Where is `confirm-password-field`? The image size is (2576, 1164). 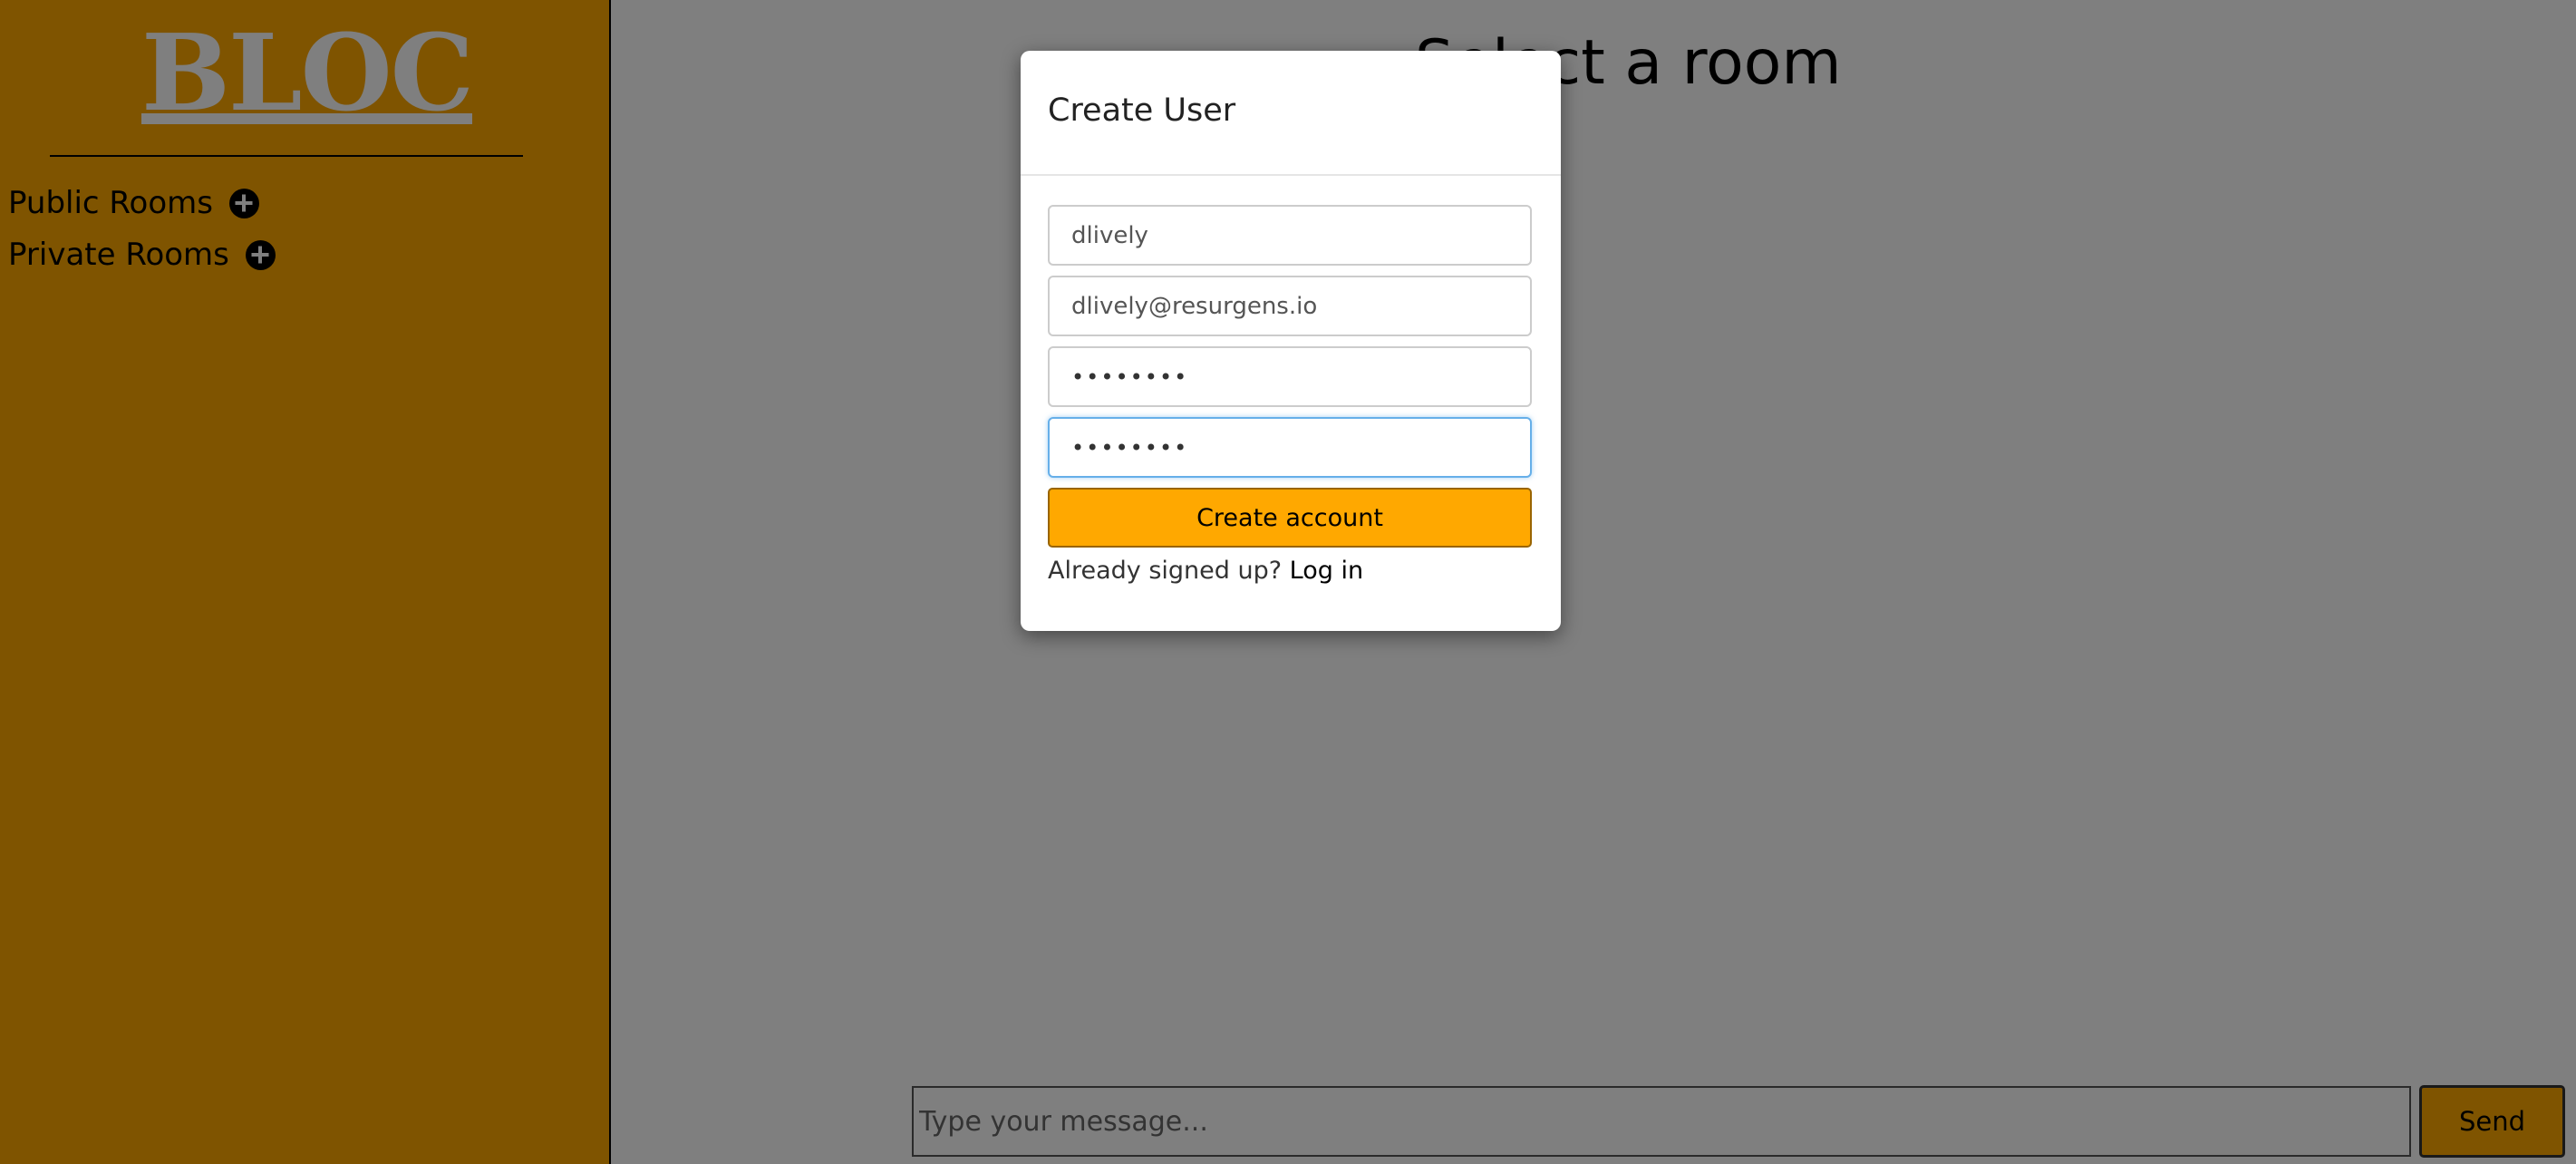
confirm-password-field is located at coordinates (1290, 448).